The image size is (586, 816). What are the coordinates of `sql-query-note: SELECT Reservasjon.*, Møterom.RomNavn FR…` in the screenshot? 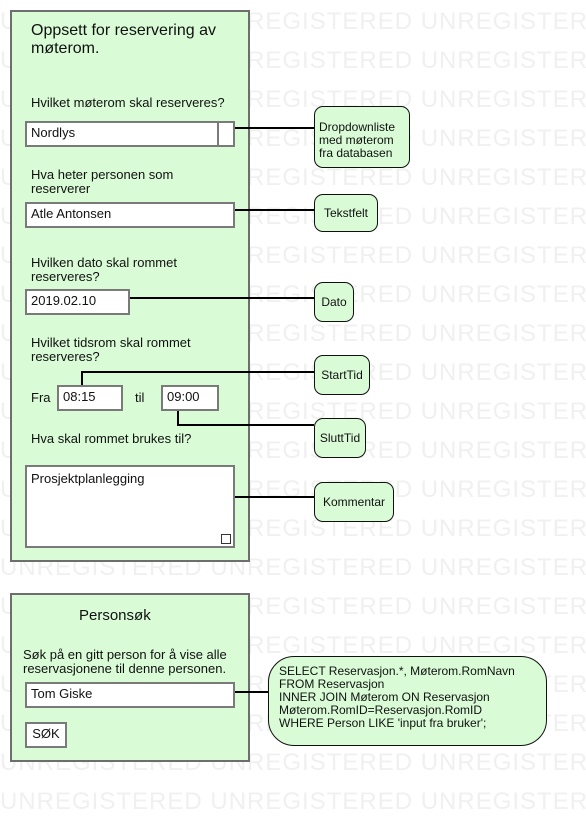 It's located at (407, 701).